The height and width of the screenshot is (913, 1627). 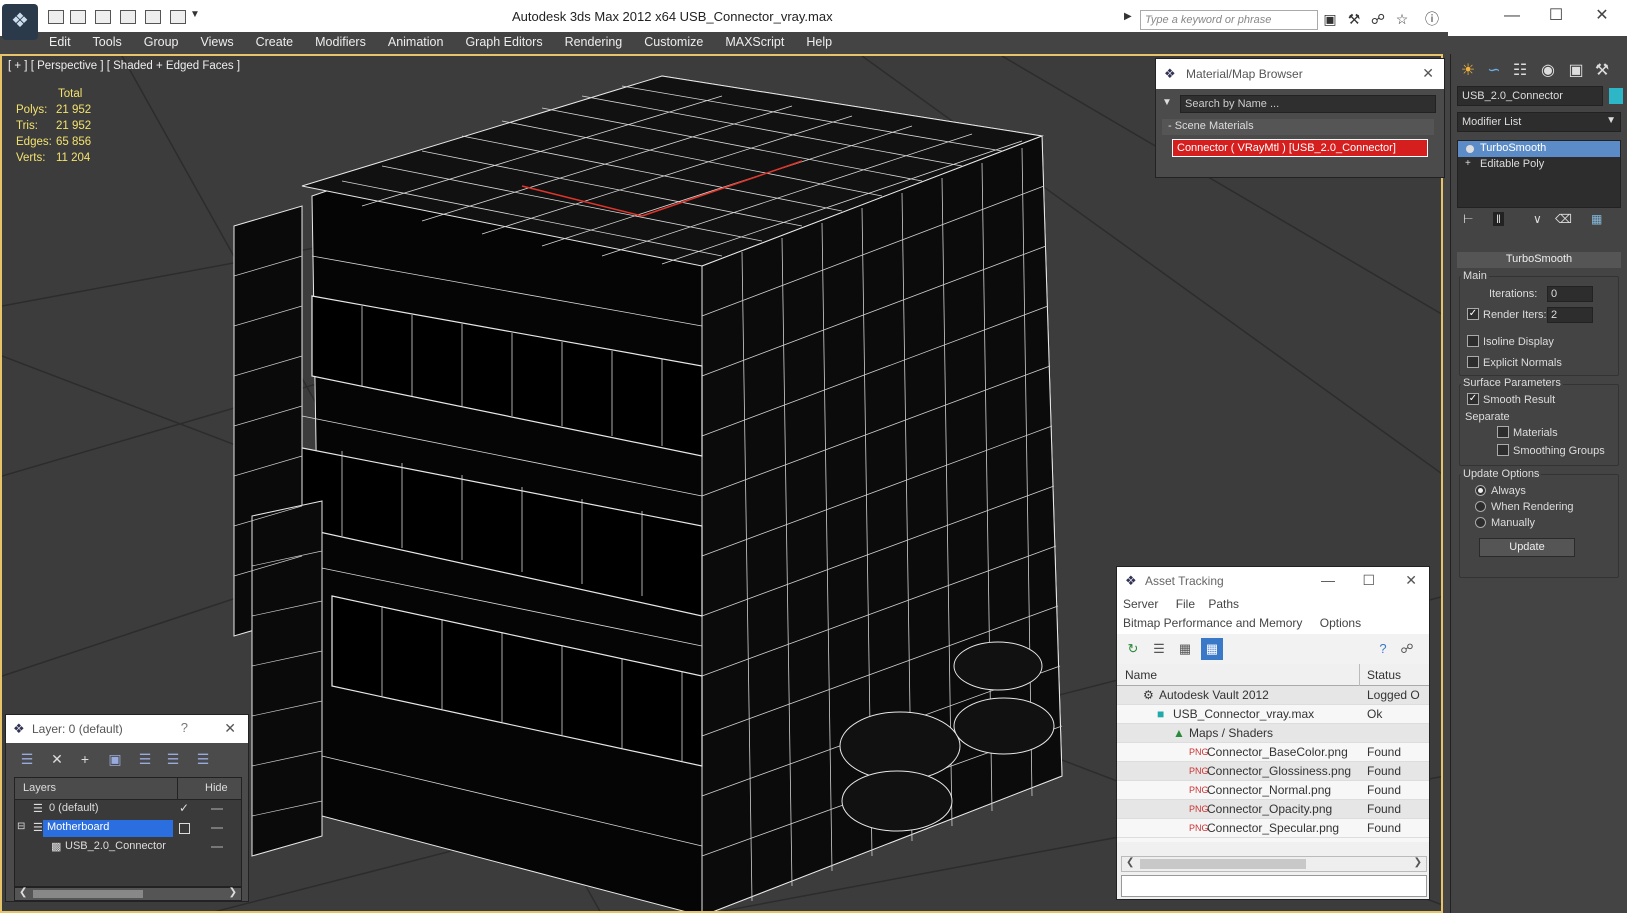 I want to click on manually-radio, so click(x=1480, y=522).